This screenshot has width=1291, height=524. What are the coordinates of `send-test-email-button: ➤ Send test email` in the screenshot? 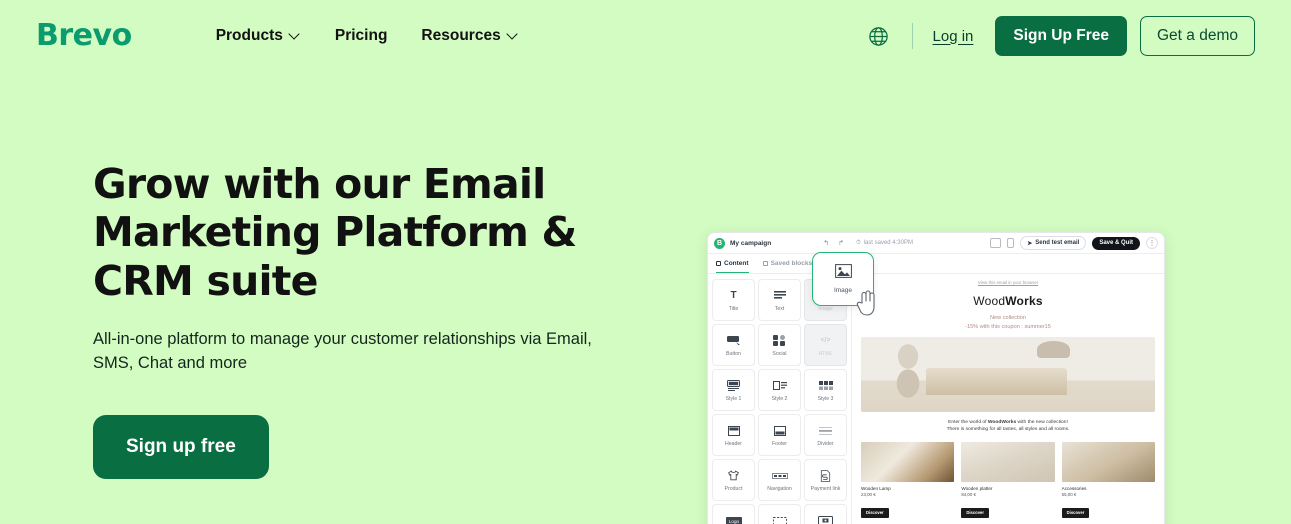 It's located at (1053, 243).